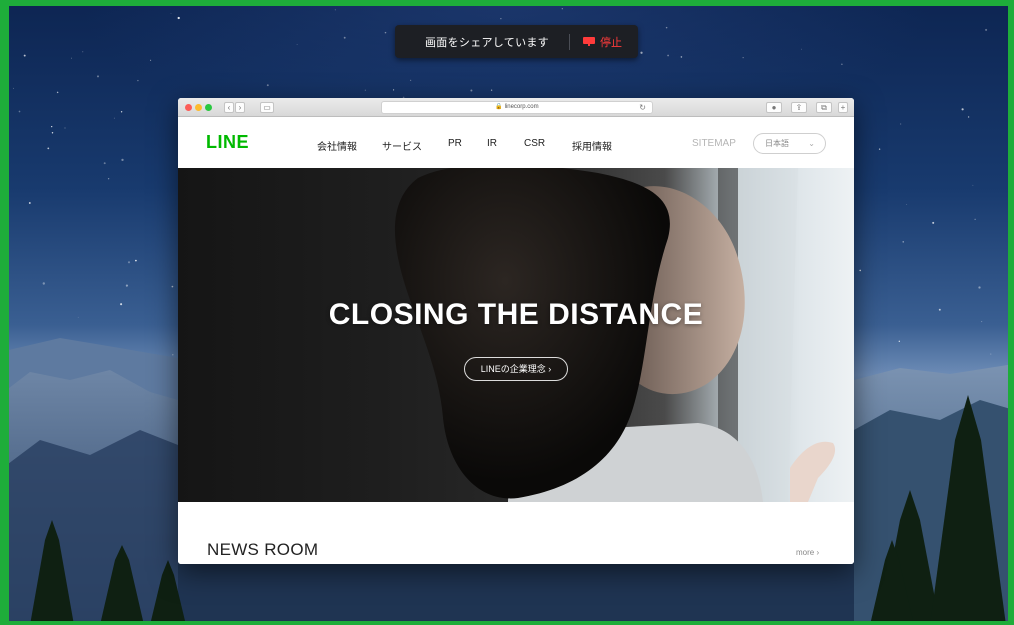  I want to click on screen-share-bar: 画面をシェアしています 停止, so click(516, 41).